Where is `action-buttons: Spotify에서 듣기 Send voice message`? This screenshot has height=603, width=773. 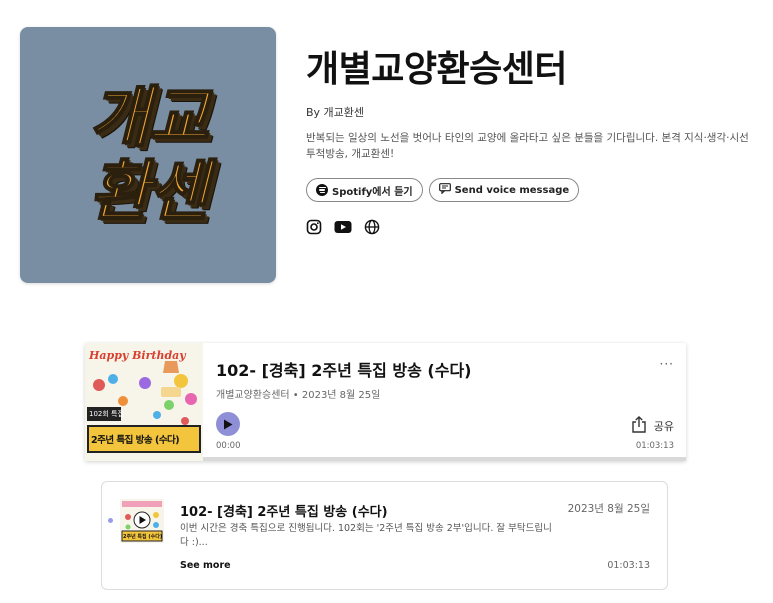 action-buttons: Spotify에서 듣기 Send voice message is located at coordinates (443, 190).